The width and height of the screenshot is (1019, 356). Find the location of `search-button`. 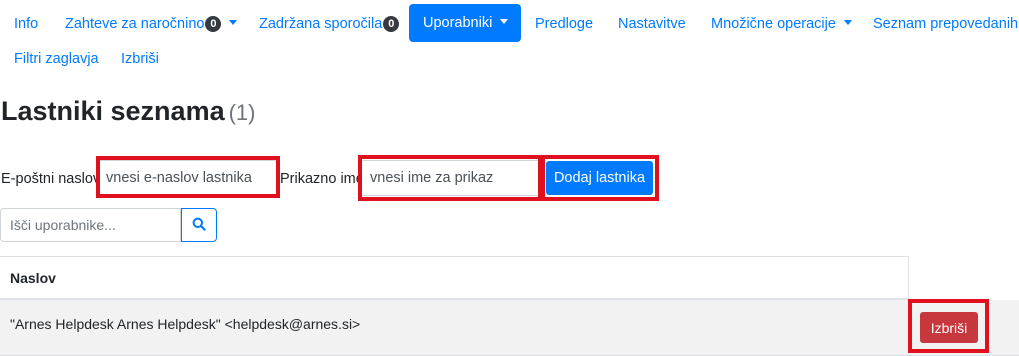

search-button is located at coordinates (199, 225).